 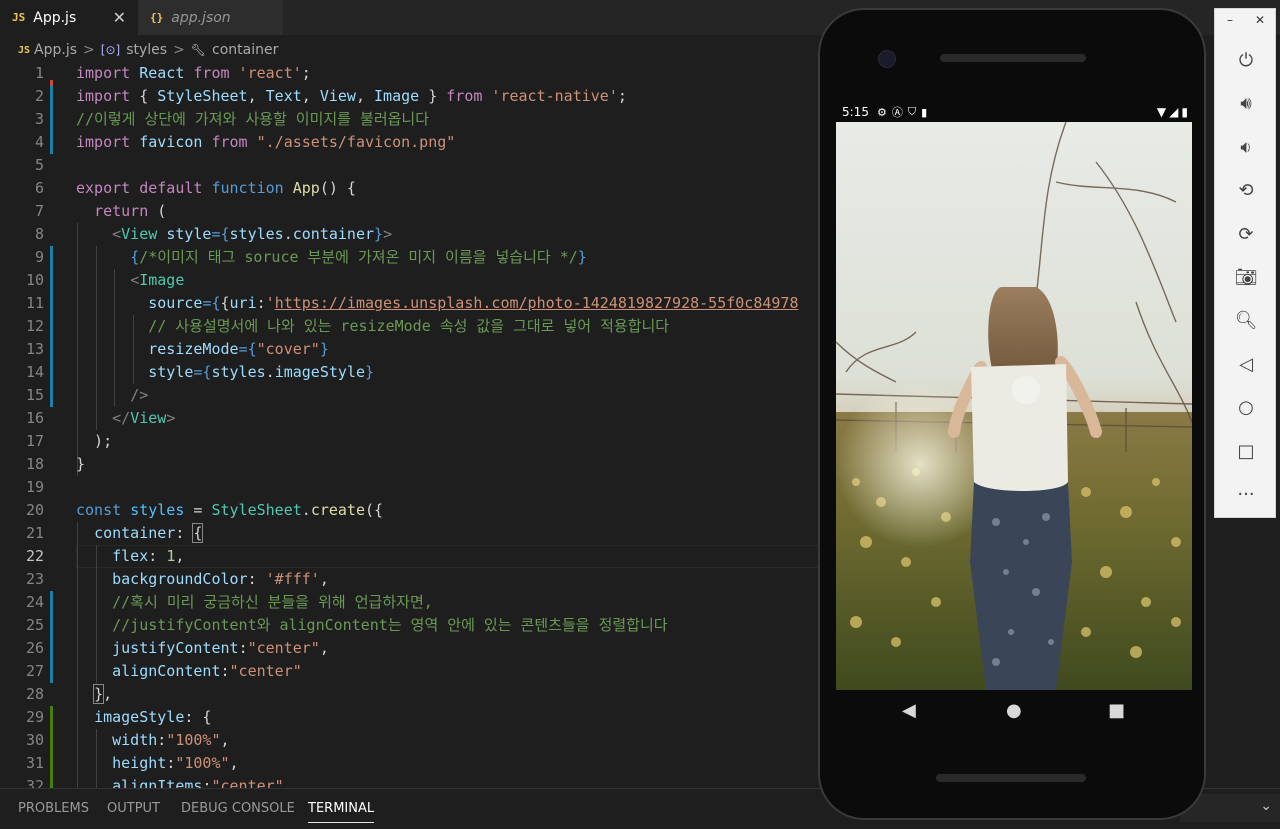 I want to click on code-line: 26 justifyContent:"center",, so click(x=410, y=648).